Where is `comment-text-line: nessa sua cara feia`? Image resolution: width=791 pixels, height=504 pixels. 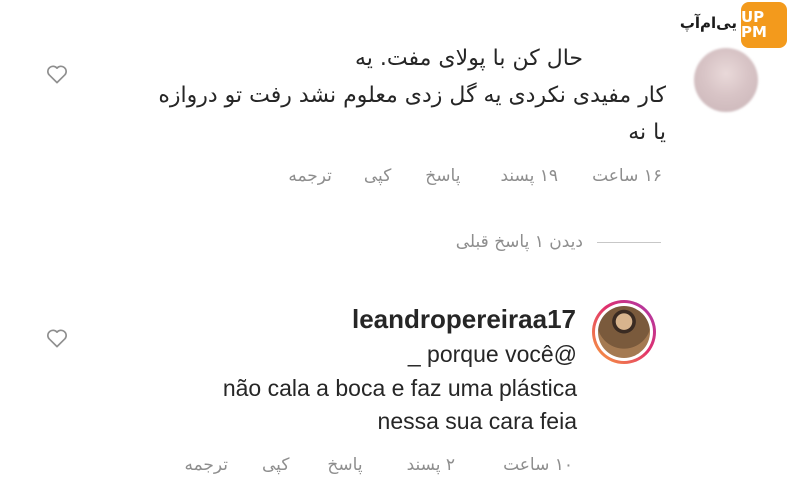 comment-text-line: nessa sua cara feia is located at coordinates (477, 421).